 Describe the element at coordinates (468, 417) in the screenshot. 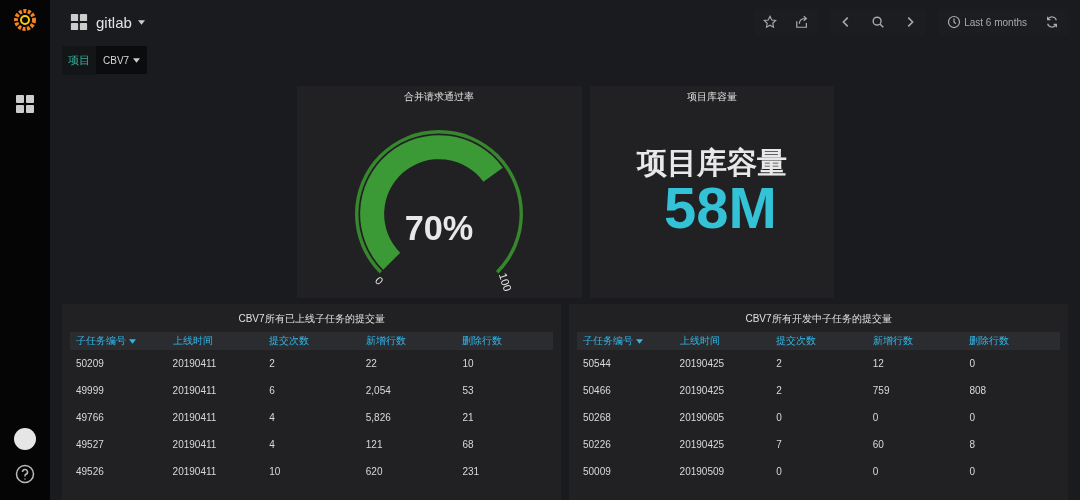

I see `table-cell: 21` at that location.